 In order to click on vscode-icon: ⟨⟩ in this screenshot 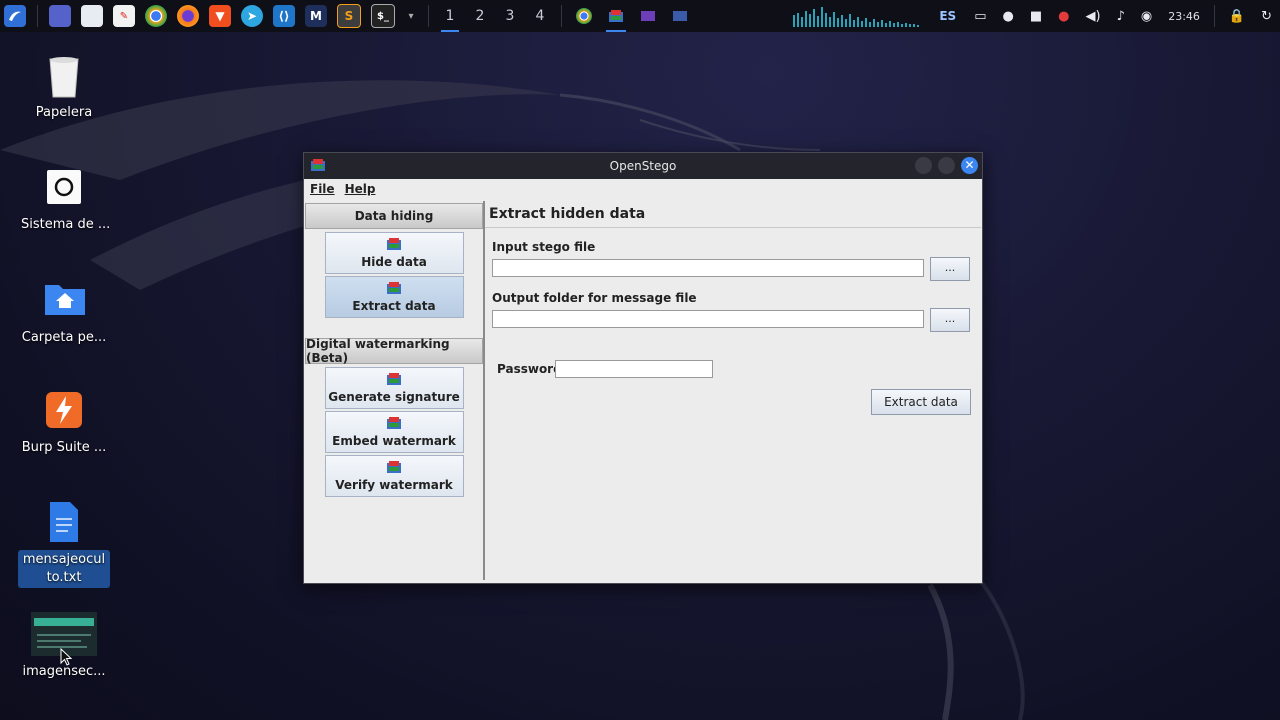, I will do `click(284, 16)`.